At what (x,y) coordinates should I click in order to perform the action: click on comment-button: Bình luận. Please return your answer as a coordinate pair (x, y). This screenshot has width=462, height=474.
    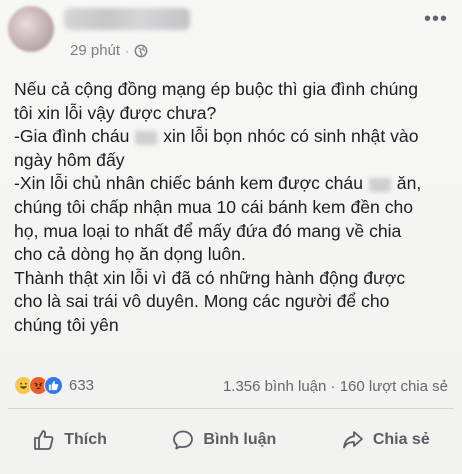
    Looking at the image, I should click on (223, 440).